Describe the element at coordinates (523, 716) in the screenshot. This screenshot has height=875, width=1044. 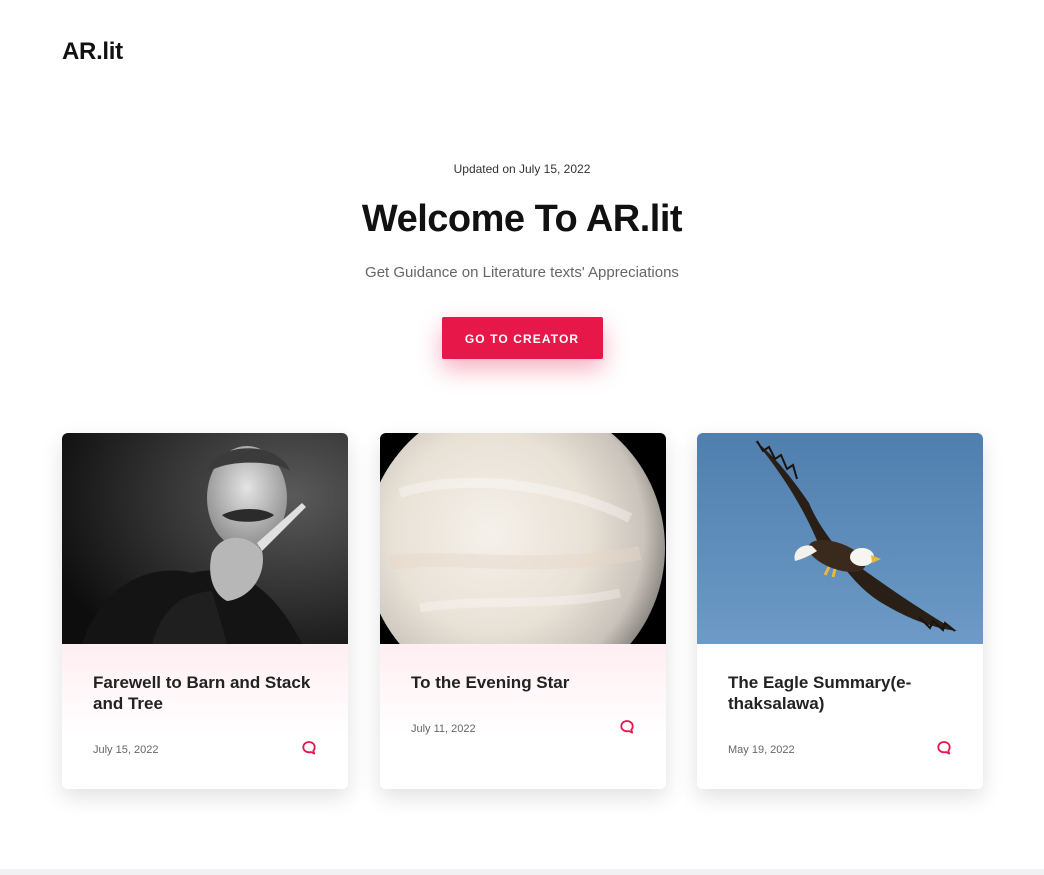
I see `post-card-body: To the Evening Star July 11, 2022` at that location.